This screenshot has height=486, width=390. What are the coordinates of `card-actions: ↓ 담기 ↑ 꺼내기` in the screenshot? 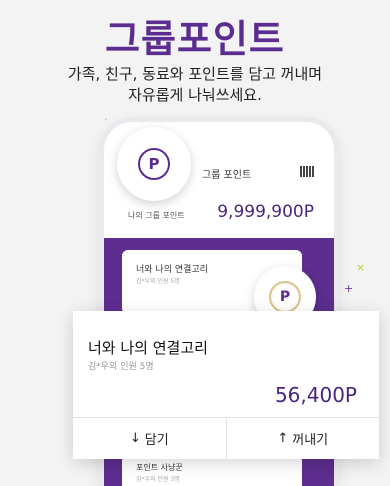 It's located at (226, 438).